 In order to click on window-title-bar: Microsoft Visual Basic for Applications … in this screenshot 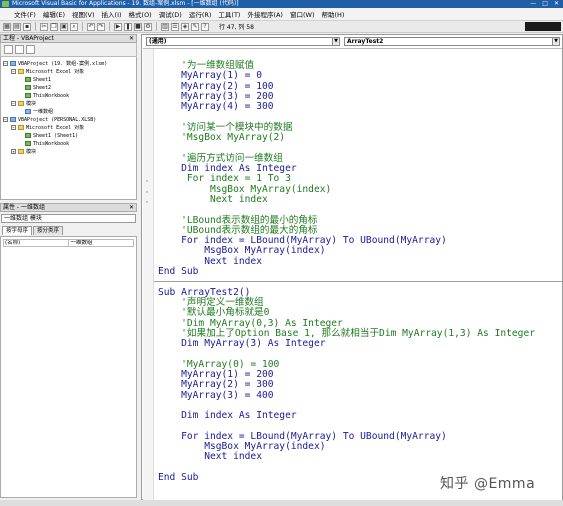, I will do `click(281, 4)`.